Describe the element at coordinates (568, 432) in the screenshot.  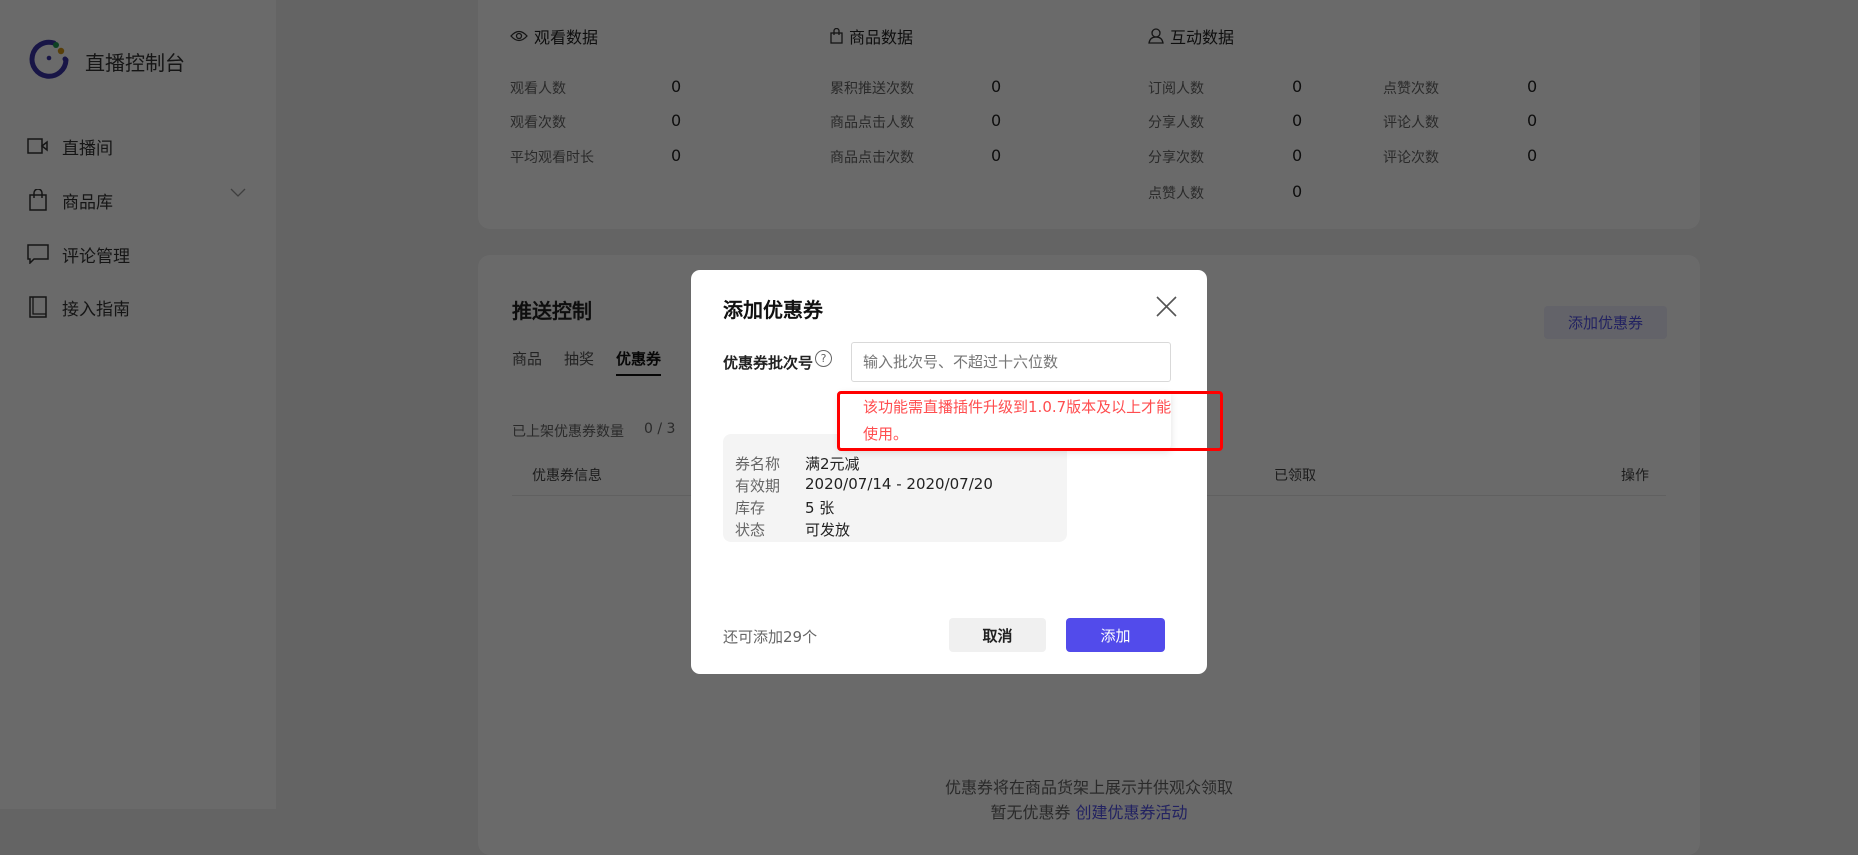
I see `coupon-count-label: 已上架优惠券数量` at that location.